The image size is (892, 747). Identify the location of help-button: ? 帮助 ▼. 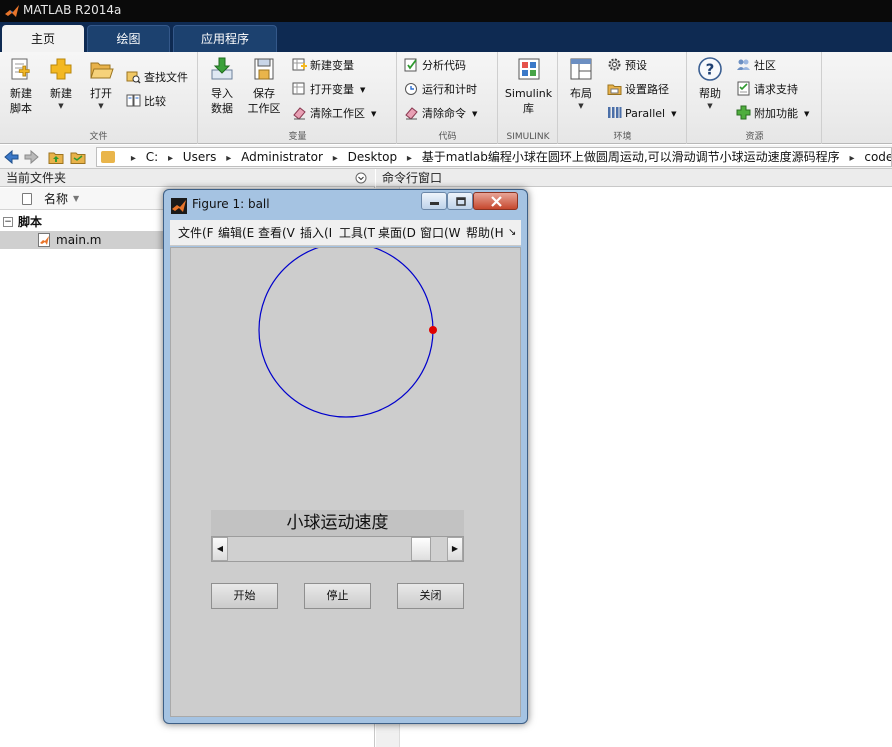
(710, 83).